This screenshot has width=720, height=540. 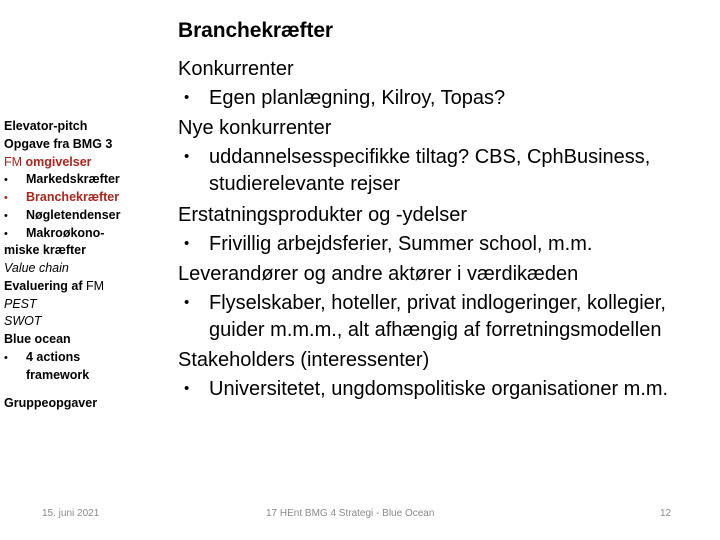 I want to click on sidebar-item-label: Evaluering af, so click(x=45, y=285).